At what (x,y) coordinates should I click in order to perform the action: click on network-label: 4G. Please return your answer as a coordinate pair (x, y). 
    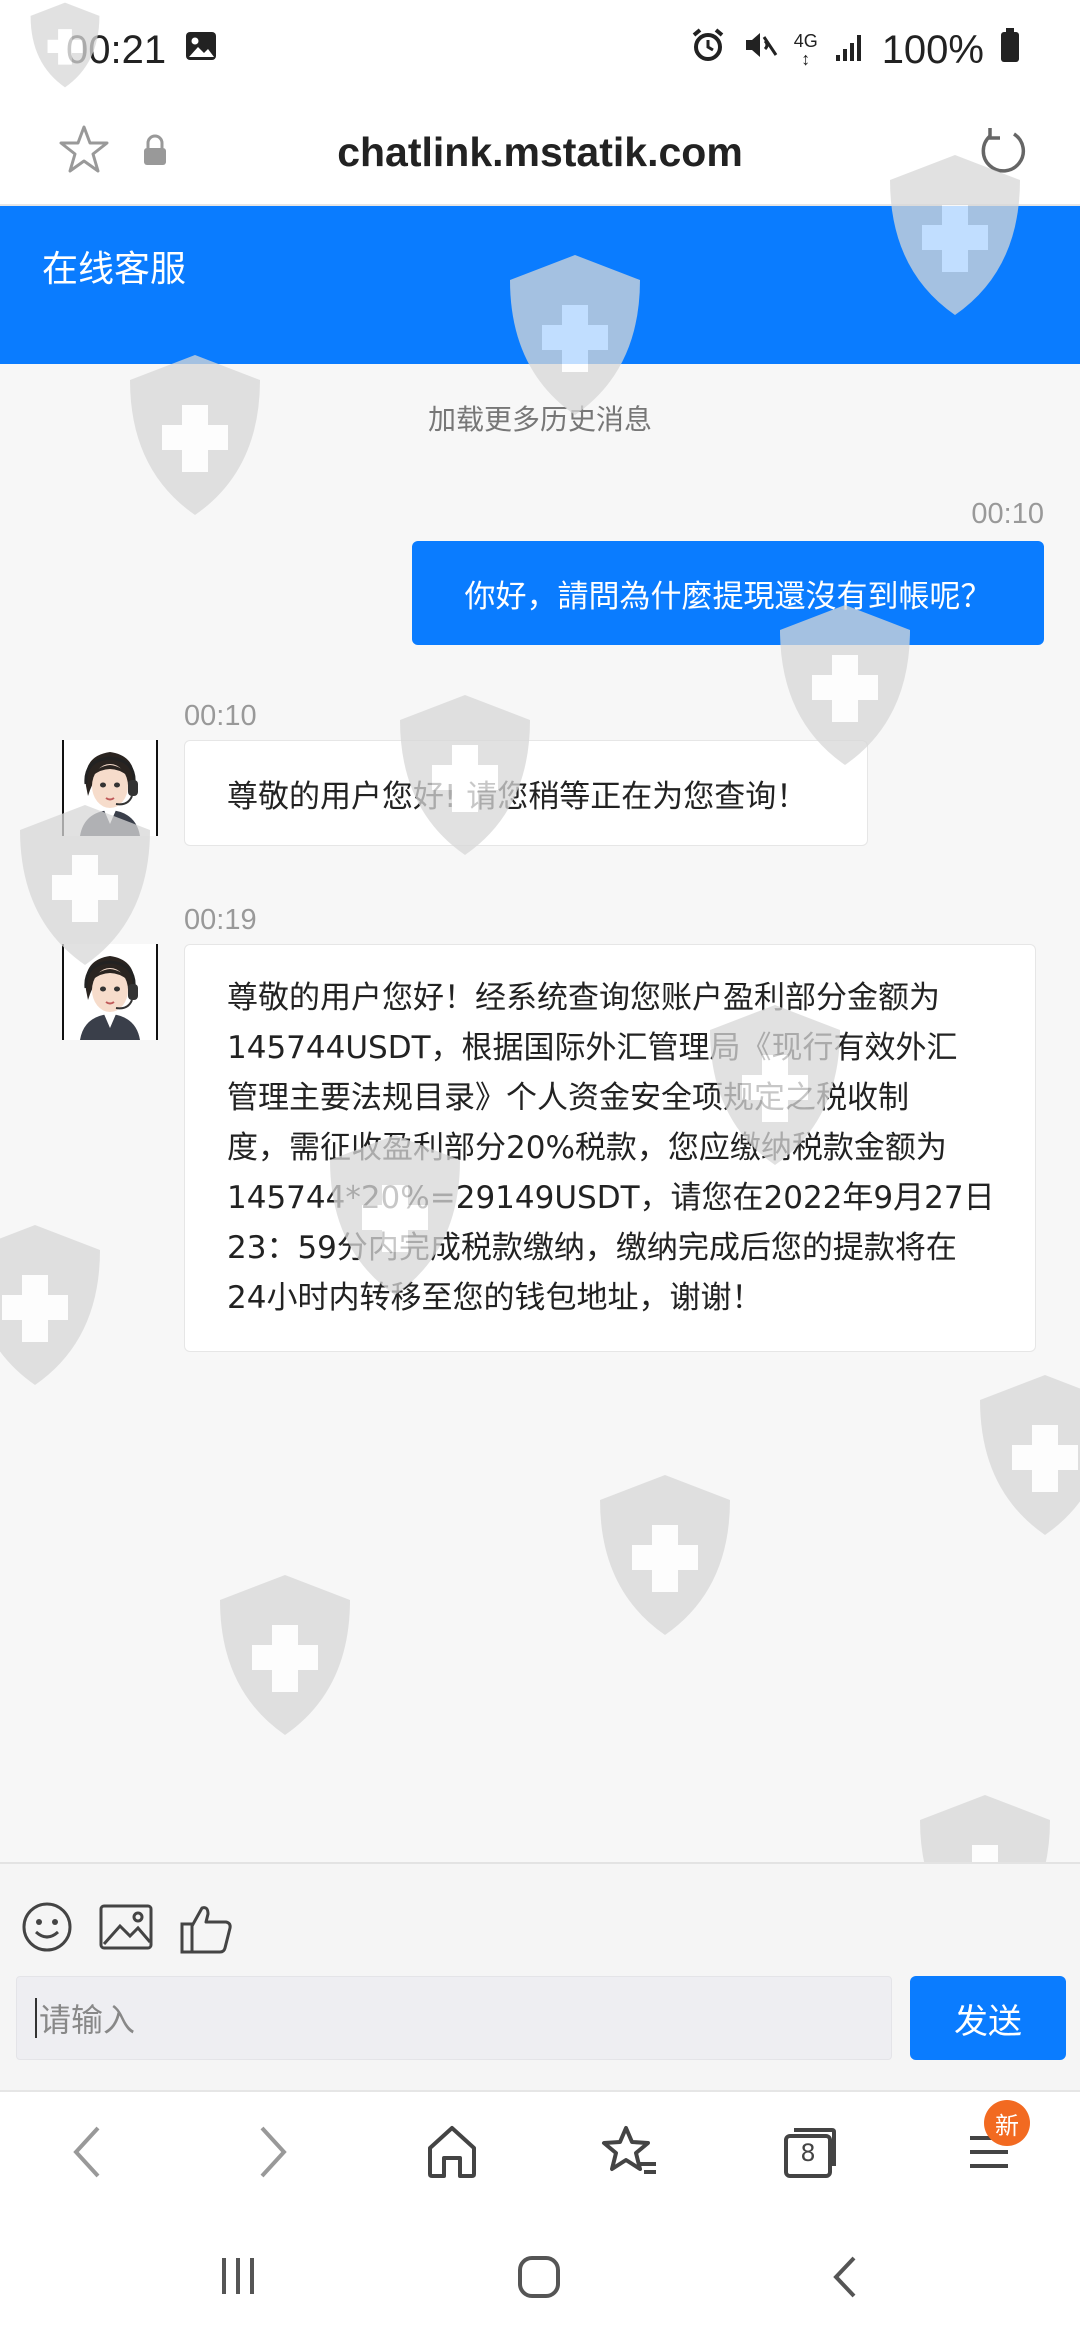
    Looking at the image, I should click on (805, 41).